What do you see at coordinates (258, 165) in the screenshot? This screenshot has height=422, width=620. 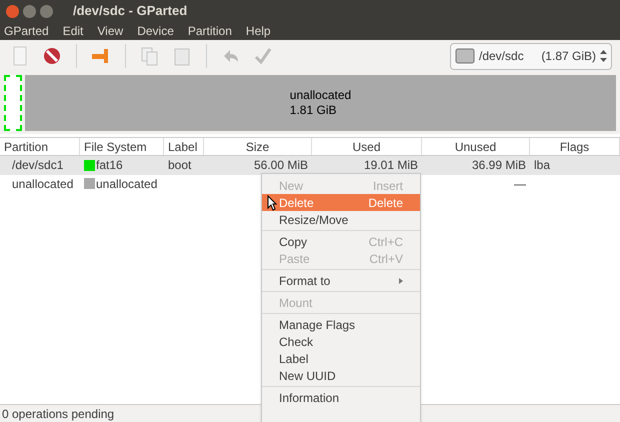 I see `table-cell: 56.00 MiB` at bounding box center [258, 165].